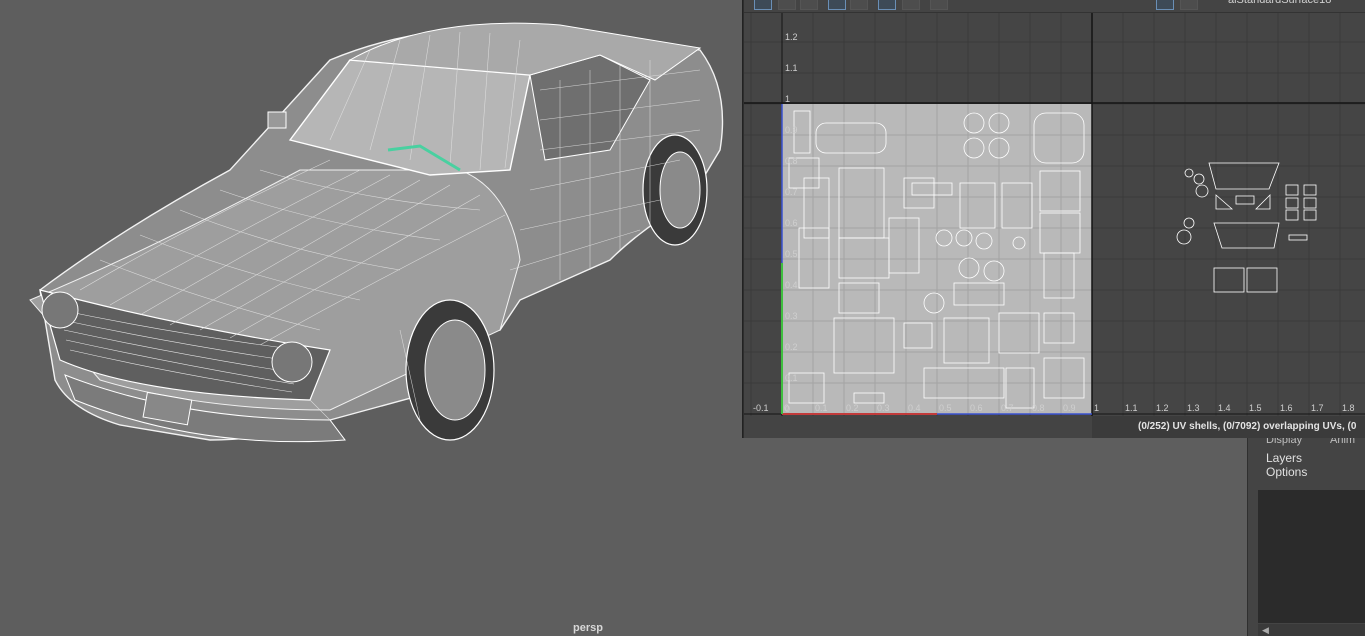  Describe the element at coordinates (1193, 408) in the screenshot. I see `u-tick-label: 1.3` at that location.